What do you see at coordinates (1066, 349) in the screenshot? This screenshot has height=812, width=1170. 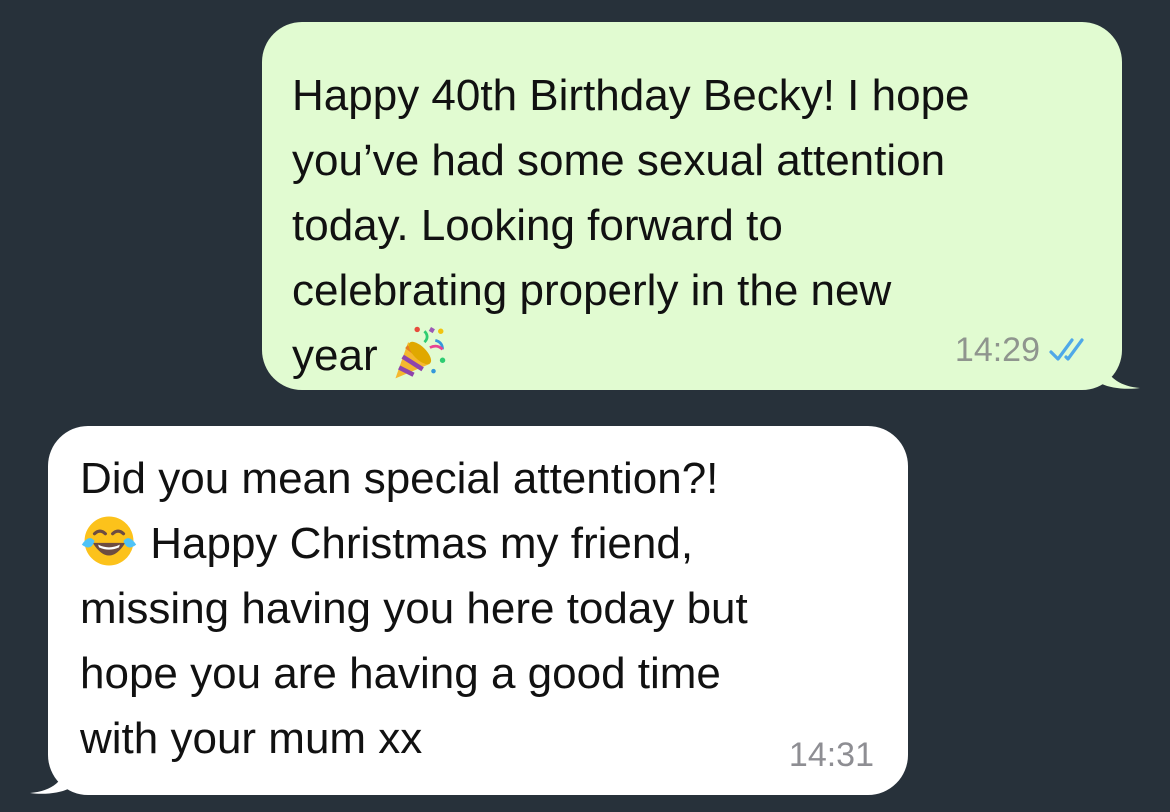 I see `double-check-read-icon` at bounding box center [1066, 349].